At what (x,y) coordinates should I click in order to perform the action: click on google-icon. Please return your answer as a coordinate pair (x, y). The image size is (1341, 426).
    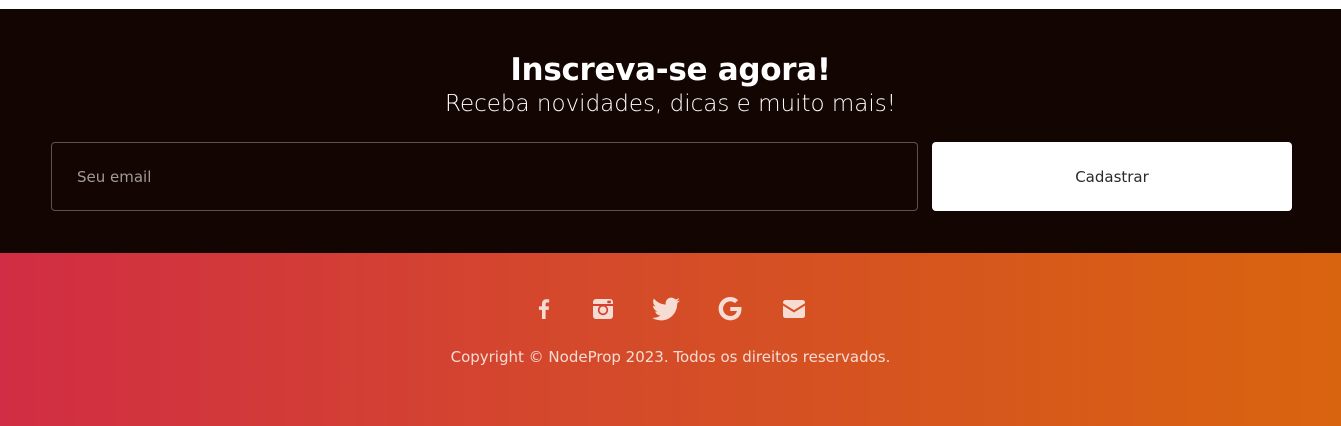
    Looking at the image, I should click on (730, 308).